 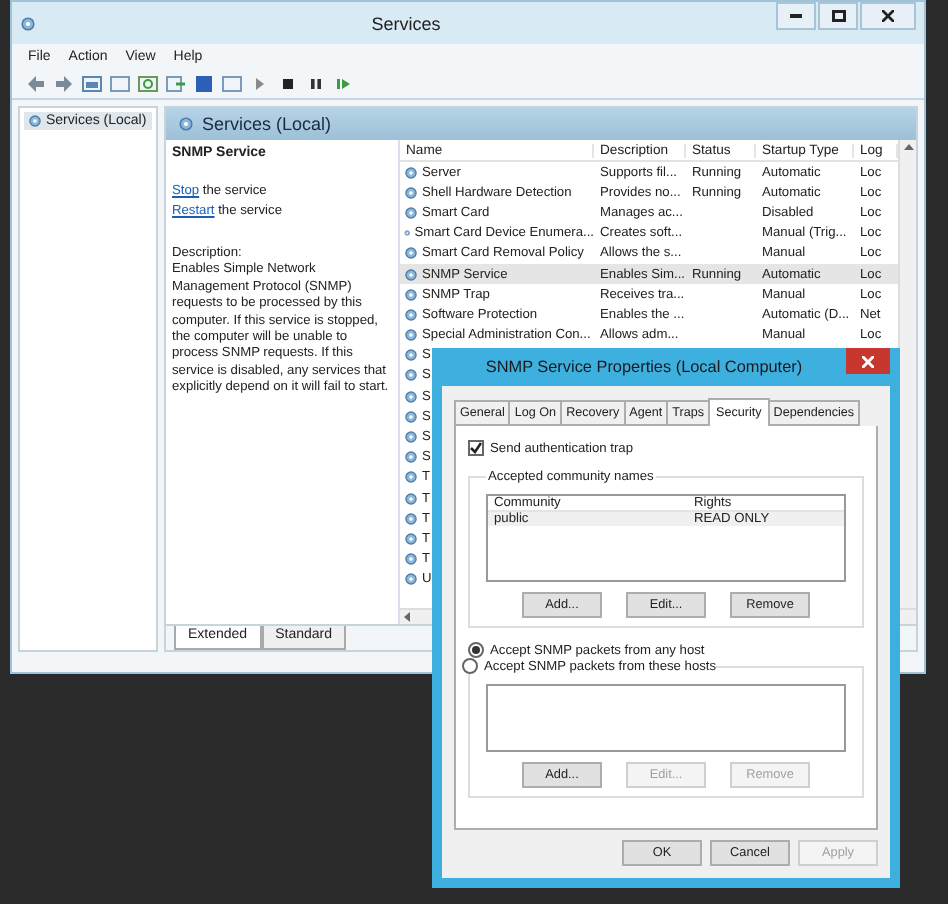 What do you see at coordinates (644, 367) in the screenshot?
I see `dialog-title: SNMP Service Properties (Local Computer)` at bounding box center [644, 367].